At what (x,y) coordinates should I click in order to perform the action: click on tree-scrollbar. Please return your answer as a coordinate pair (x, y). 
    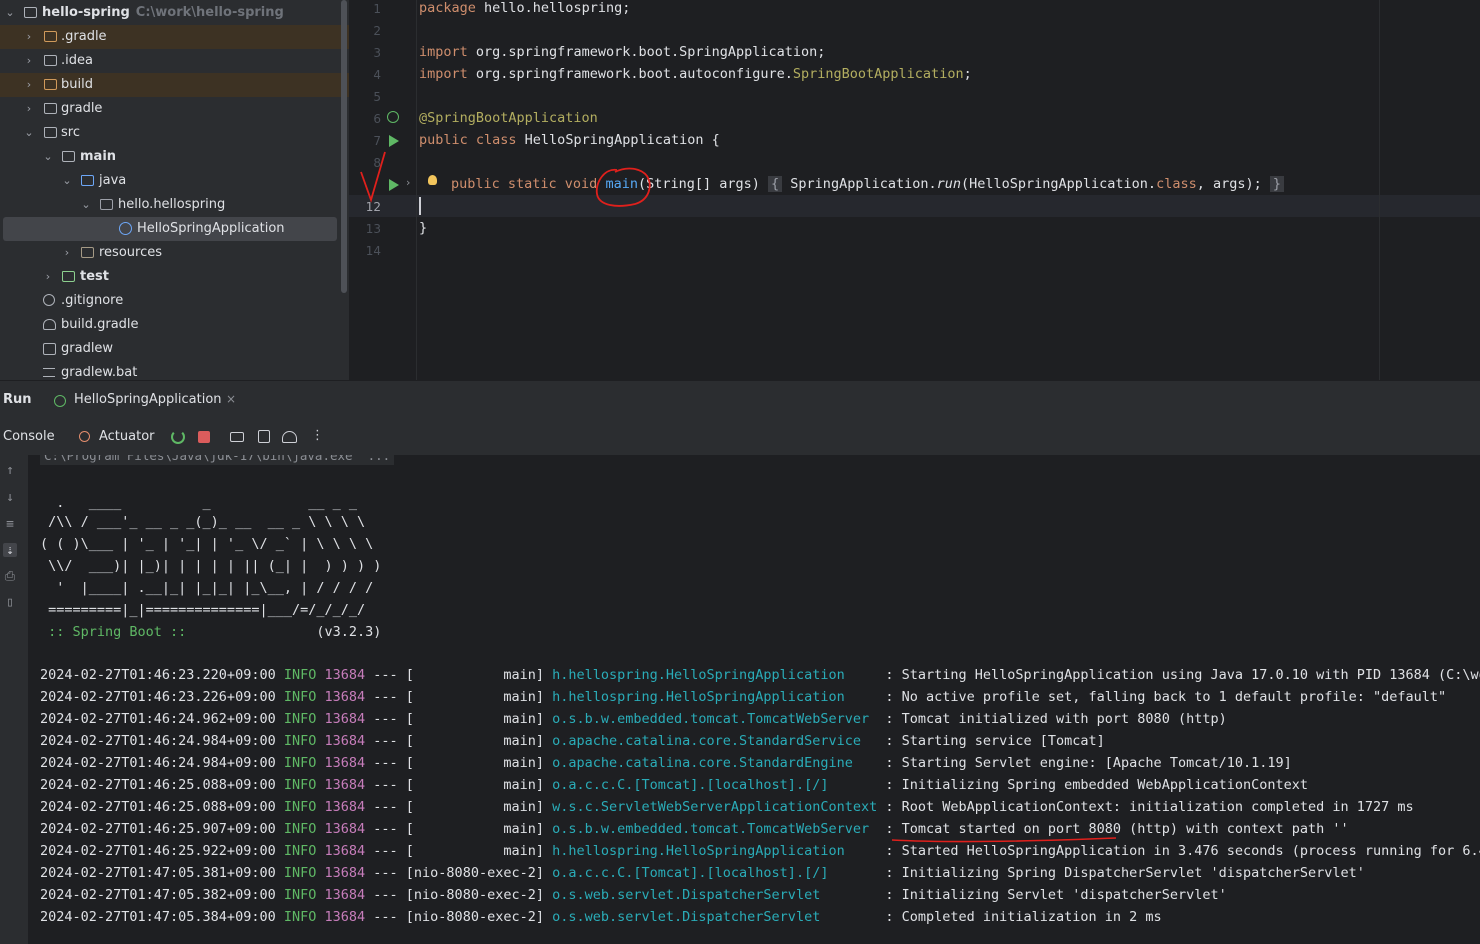
    Looking at the image, I should click on (344, 146).